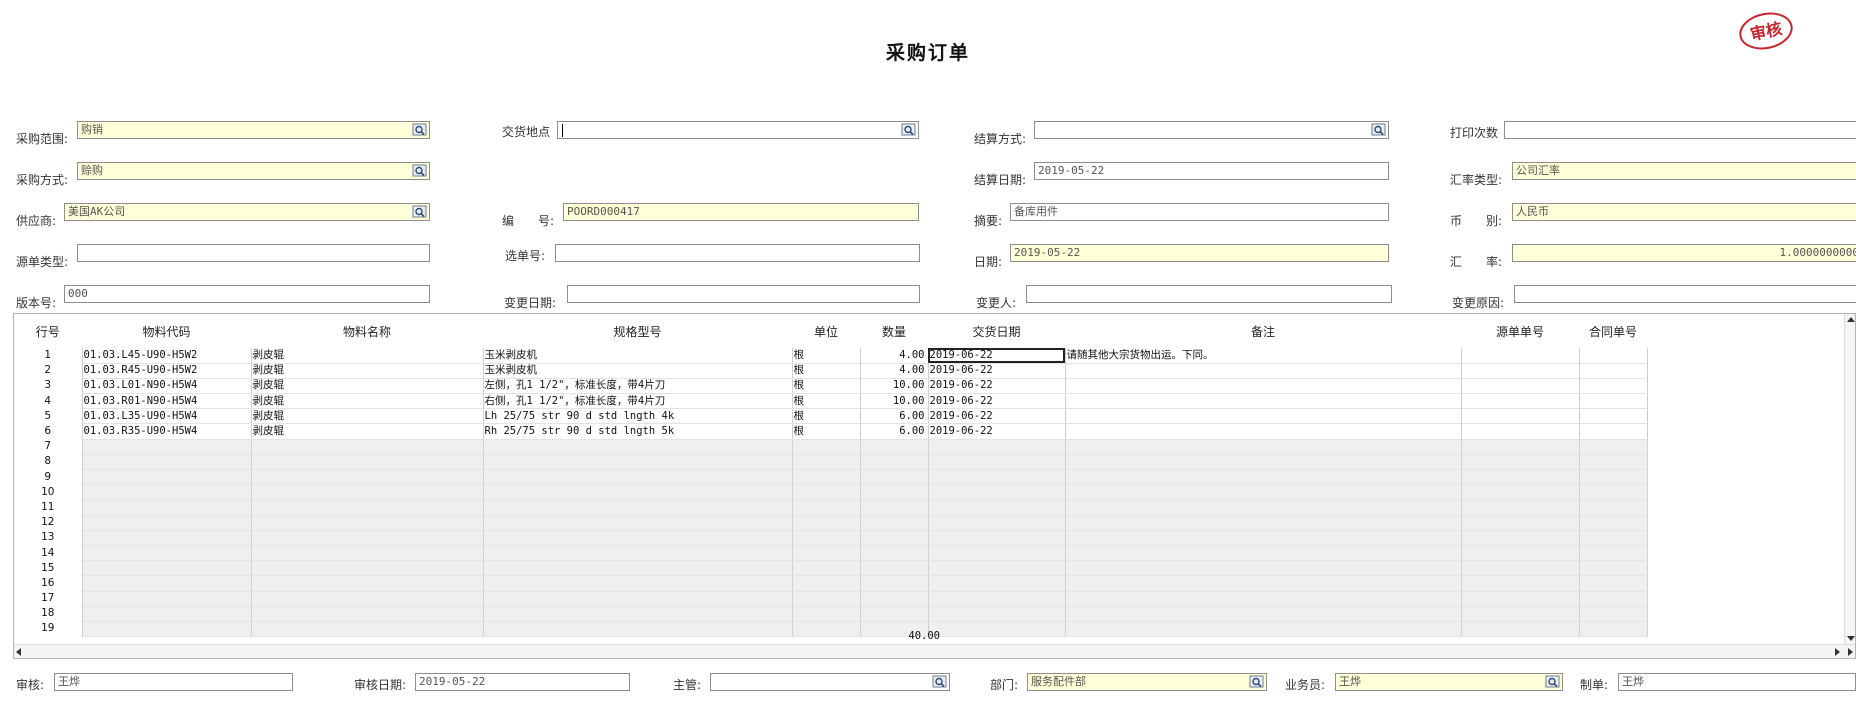 The image size is (1856, 704). I want to click on line-no-cell: 3, so click(48, 386).